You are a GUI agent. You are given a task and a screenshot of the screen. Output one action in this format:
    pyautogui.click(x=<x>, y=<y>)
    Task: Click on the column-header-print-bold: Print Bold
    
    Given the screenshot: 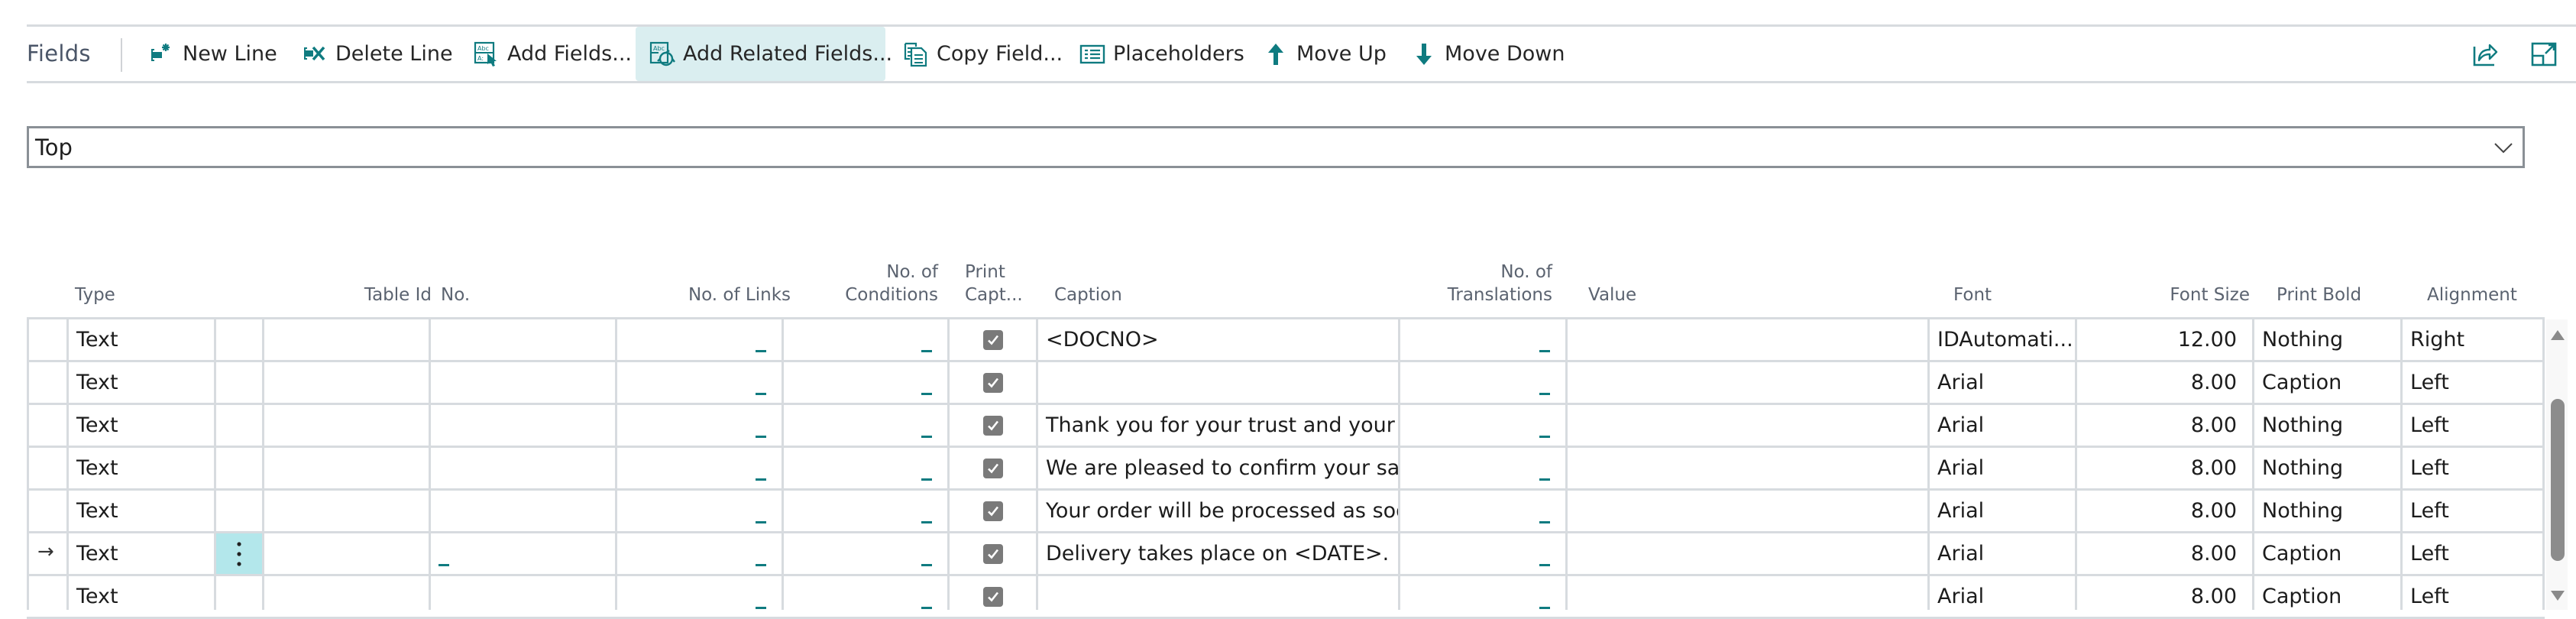 What is the action you would take?
    pyautogui.click(x=2319, y=295)
    